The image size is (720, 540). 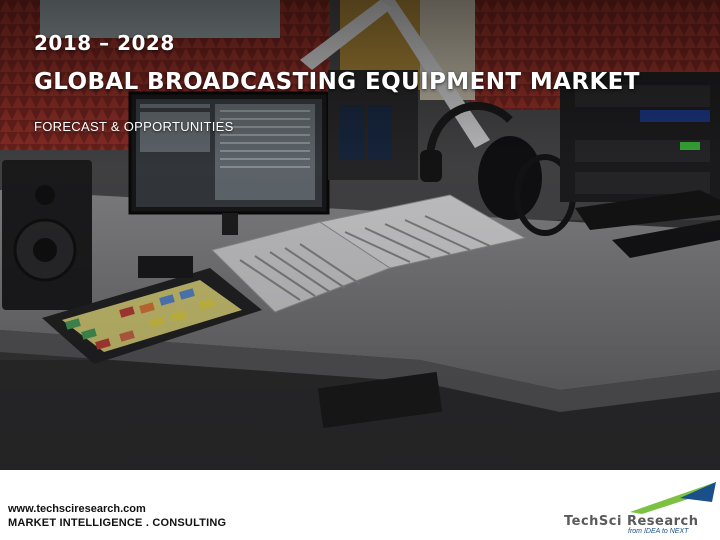 What do you see at coordinates (104, 43) in the screenshot?
I see `forecast-years: 2018 – 2028` at bounding box center [104, 43].